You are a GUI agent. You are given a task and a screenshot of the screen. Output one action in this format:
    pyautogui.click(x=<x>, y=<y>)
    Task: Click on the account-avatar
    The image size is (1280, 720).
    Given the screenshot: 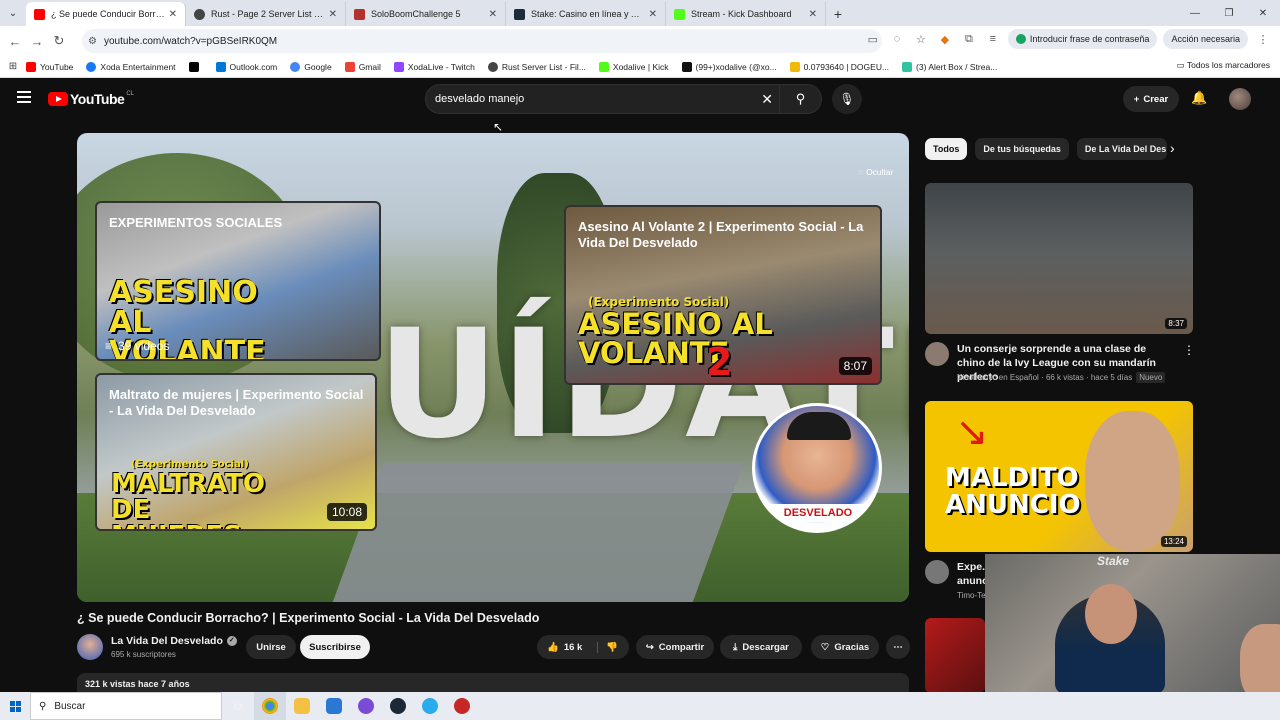 What is the action you would take?
    pyautogui.click(x=1240, y=99)
    